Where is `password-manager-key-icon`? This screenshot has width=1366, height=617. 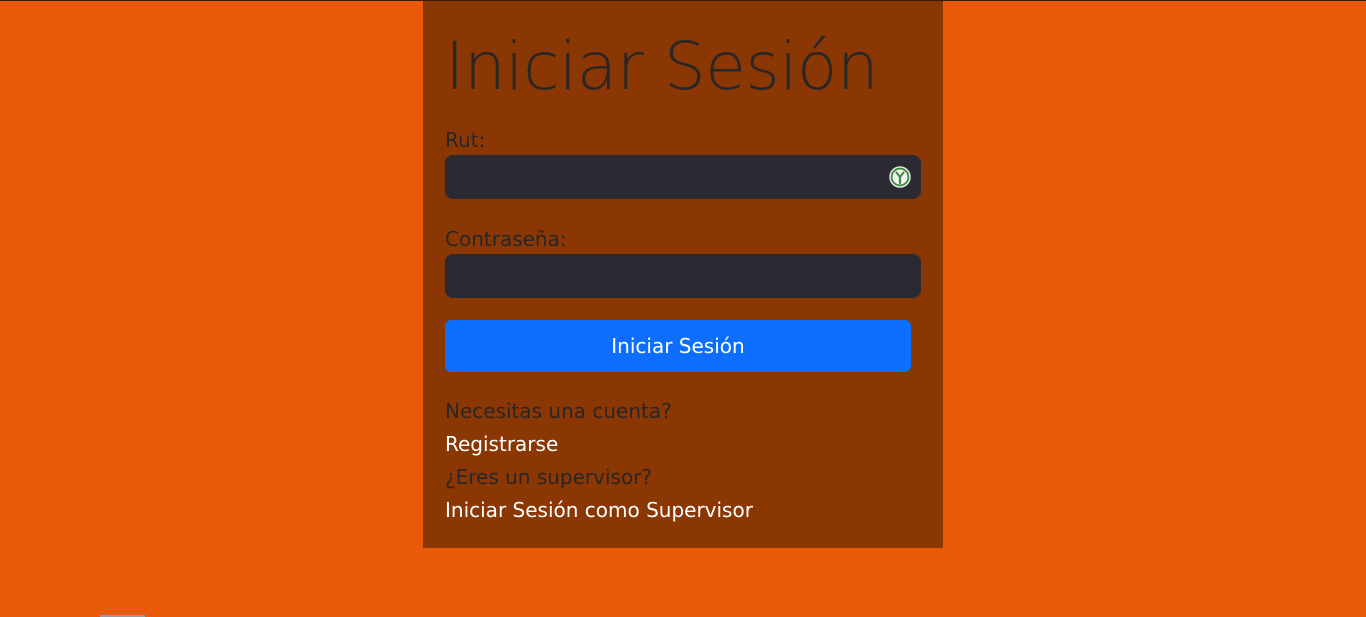 password-manager-key-icon is located at coordinates (900, 177).